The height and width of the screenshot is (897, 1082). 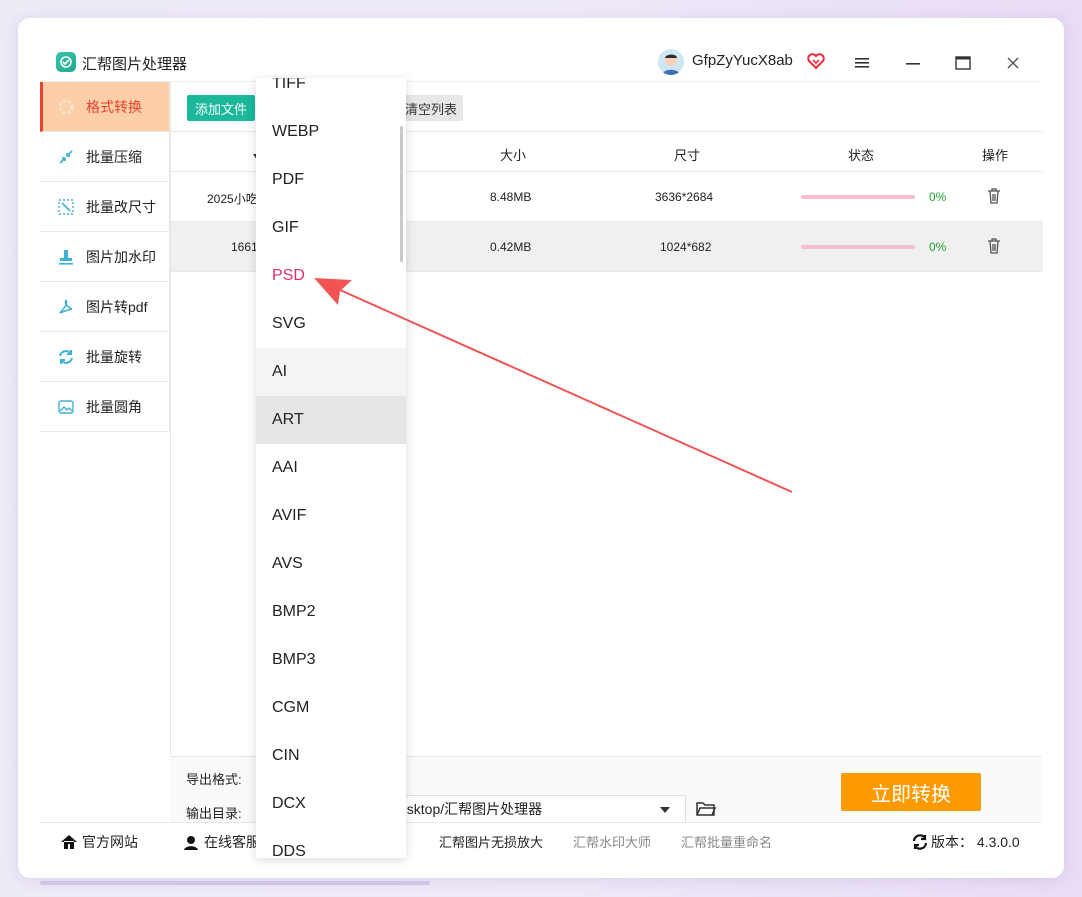 I want to click on export-format-label: 导出格式:, so click(x=214, y=779).